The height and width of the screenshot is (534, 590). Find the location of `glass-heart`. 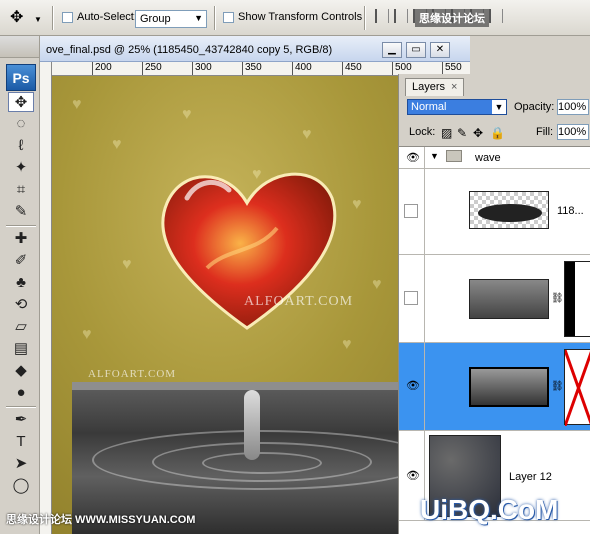

glass-heart is located at coordinates (249, 251).